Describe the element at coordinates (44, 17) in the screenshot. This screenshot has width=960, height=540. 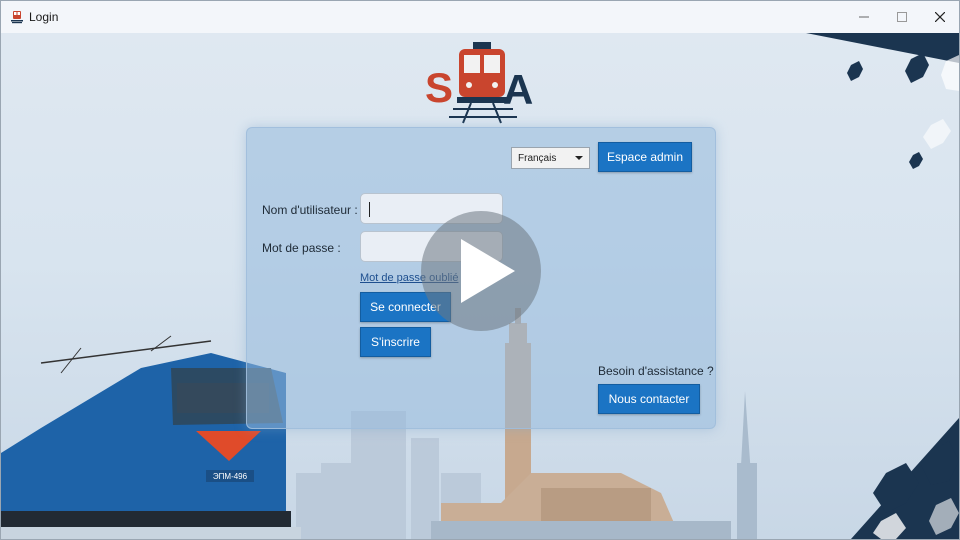
I see `window-title: Login` at that location.